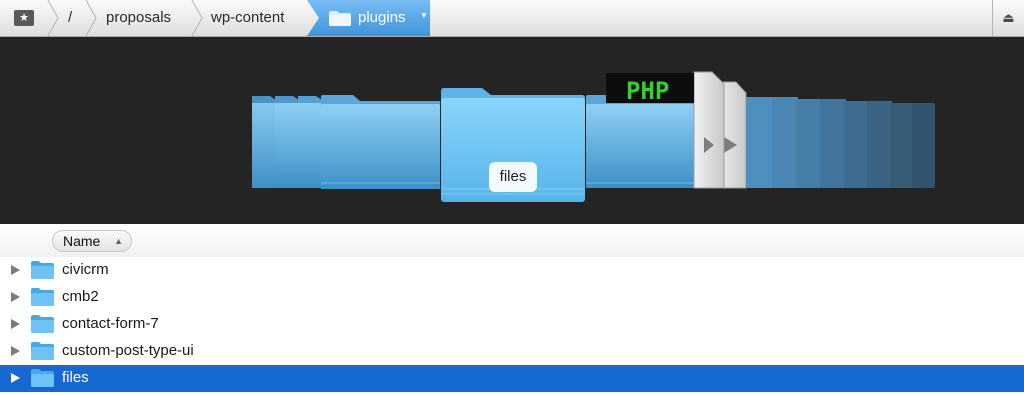 The width and height of the screenshot is (1024, 396). Describe the element at coordinates (513, 177) in the screenshot. I see `cover-flow-label: files` at that location.